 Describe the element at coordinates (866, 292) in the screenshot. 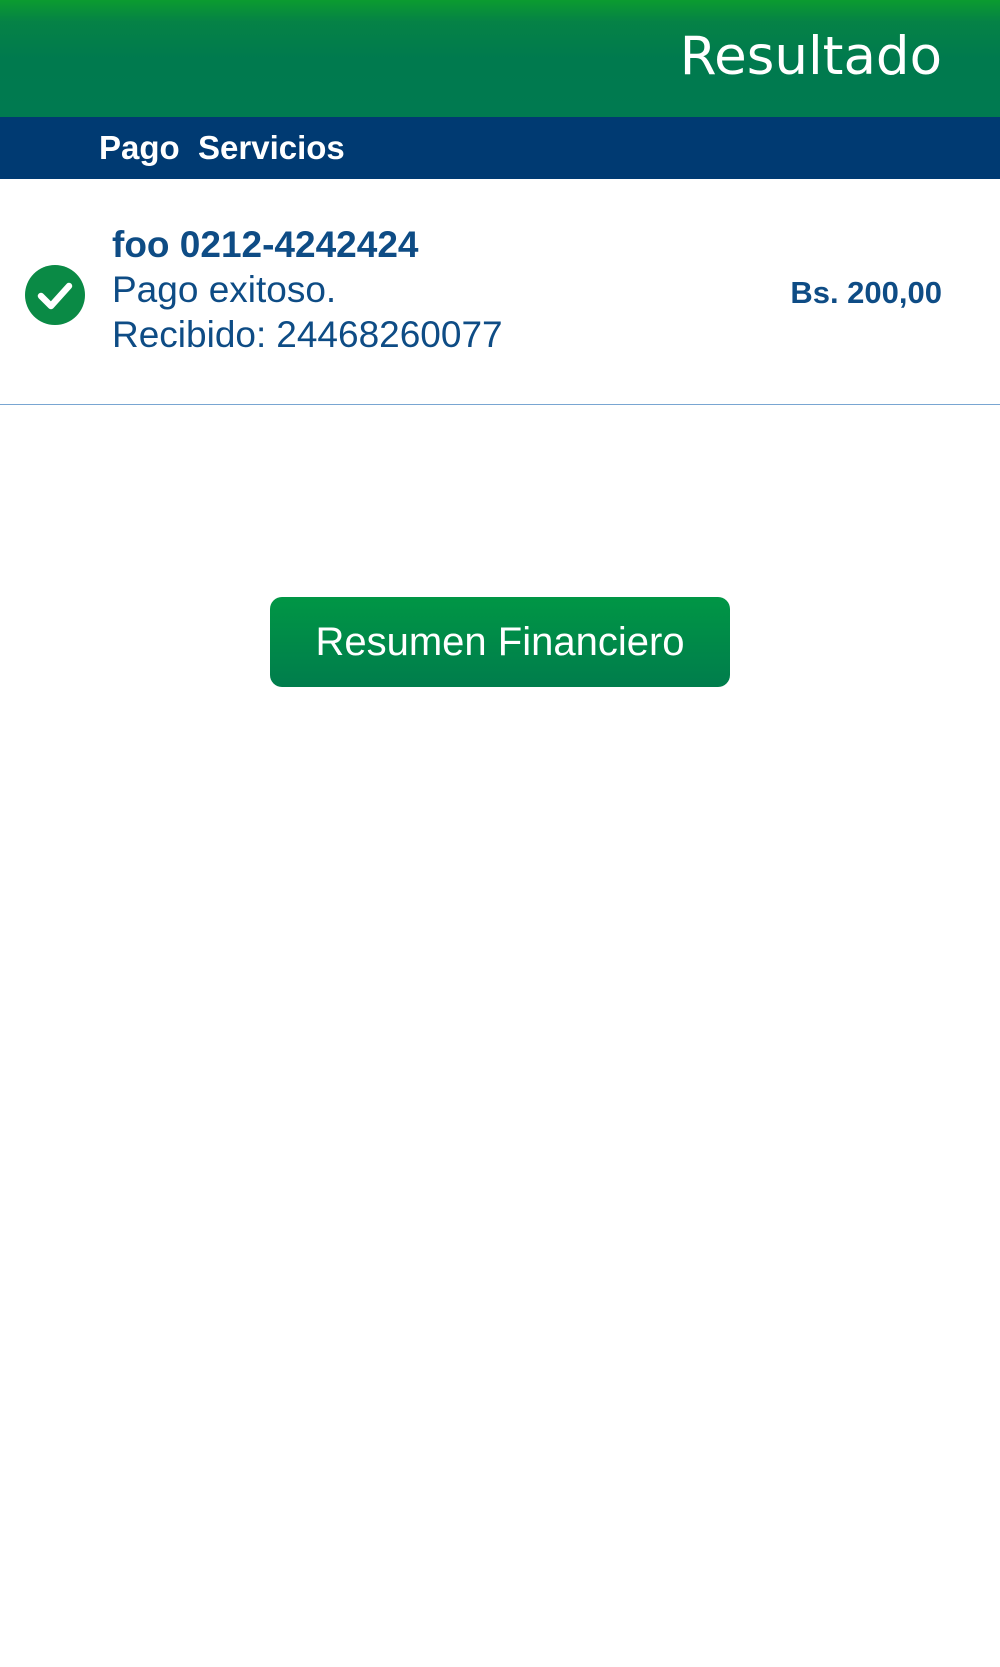

I see `payment-amount: Bs. 200,00` at that location.